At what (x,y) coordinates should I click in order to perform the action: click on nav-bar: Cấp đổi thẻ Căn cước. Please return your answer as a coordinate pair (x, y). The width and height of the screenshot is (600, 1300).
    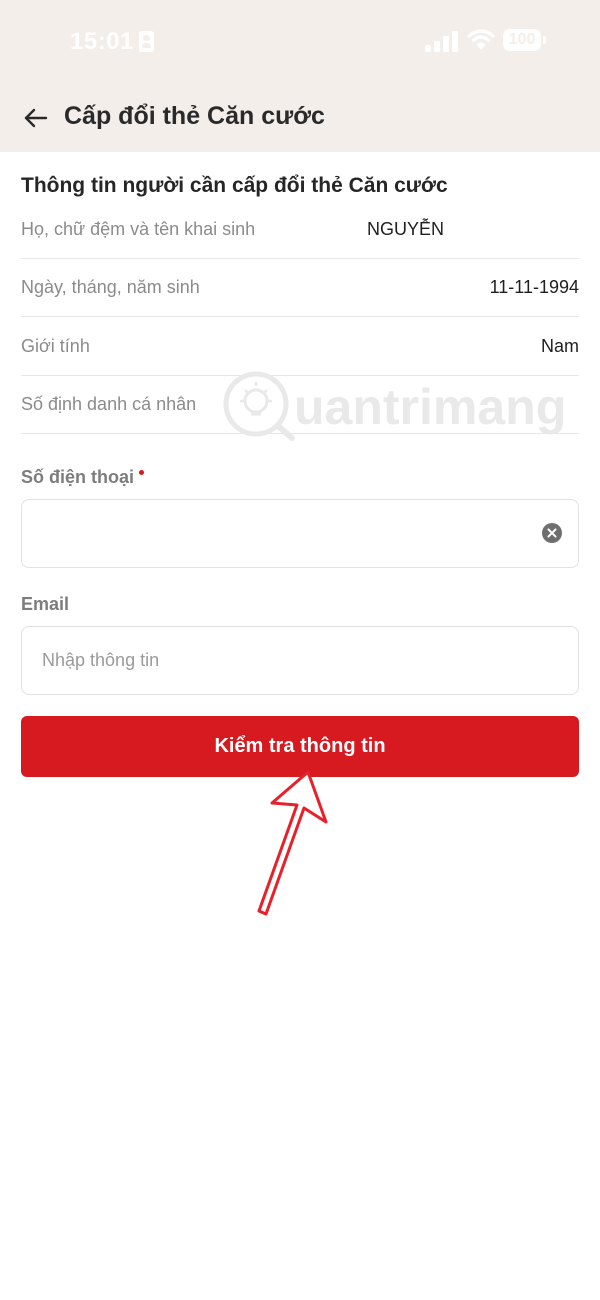
    Looking at the image, I should click on (300, 117).